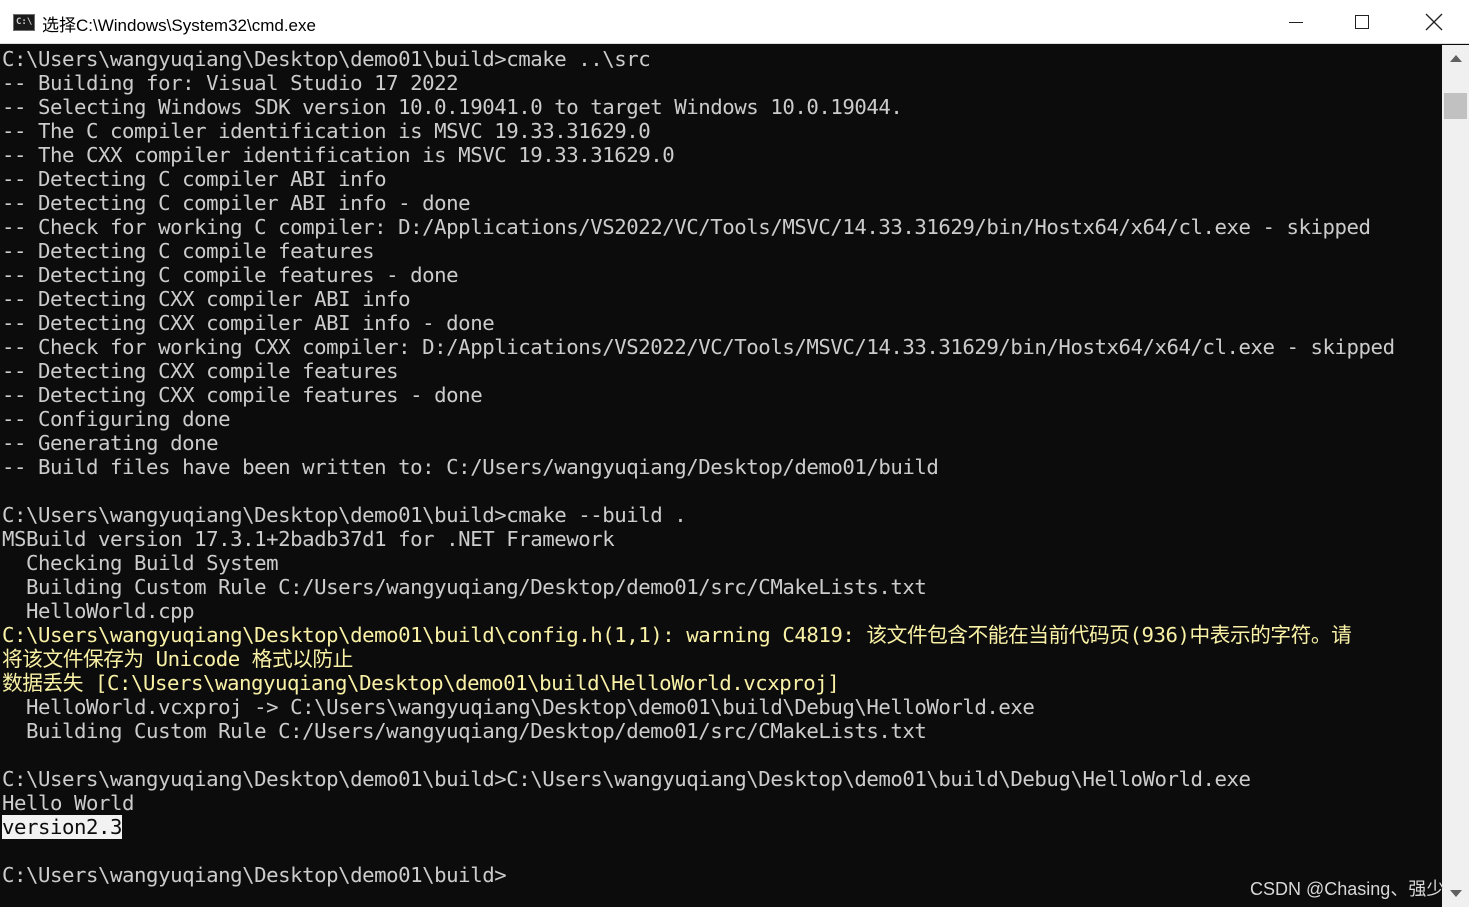  I want to click on cmd-icon: C:\, so click(24, 22).